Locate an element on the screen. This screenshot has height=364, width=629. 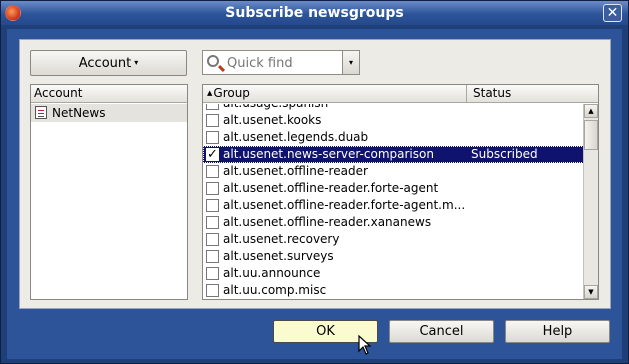
title-bar: Subscribe newsgroups ✕ is located at coordinates (314, 13).